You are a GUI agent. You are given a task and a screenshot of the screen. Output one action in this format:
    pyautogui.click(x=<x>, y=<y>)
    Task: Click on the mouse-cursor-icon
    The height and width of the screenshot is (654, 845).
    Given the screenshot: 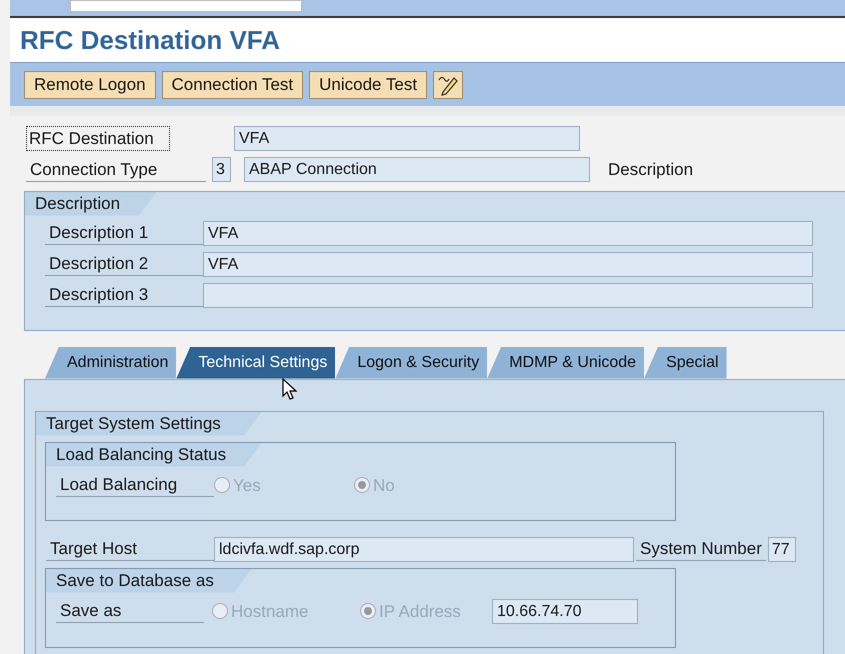 What is the action you would take?
    pyautogui.click(x=290, y=390)
    